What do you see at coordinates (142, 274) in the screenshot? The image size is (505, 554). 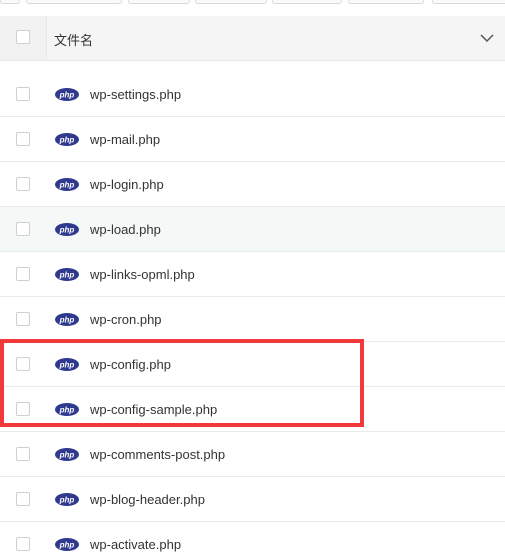 I see `file-name: wp-links-opml.php` at bounding box center [142, 274].